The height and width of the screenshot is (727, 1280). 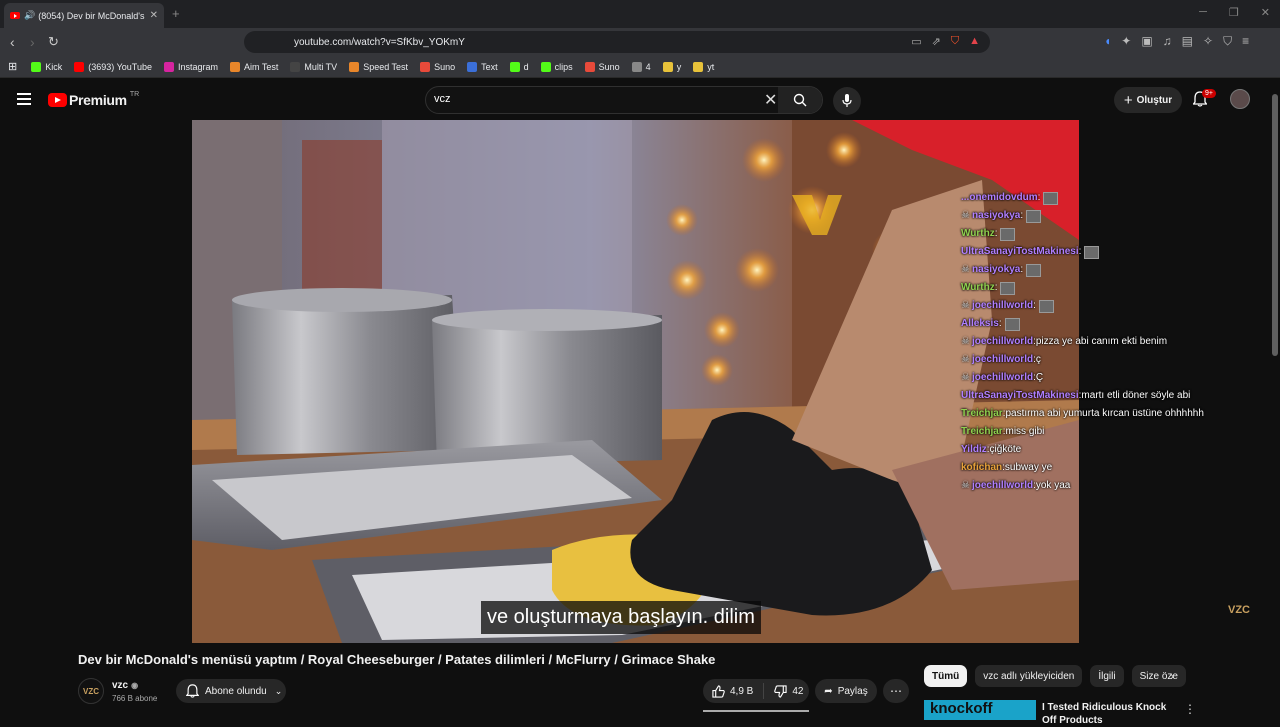 What do you see at coordinates (679, 66) in the screenshot?
I see `bookmark-label: y` at bounding box center [679, 66].